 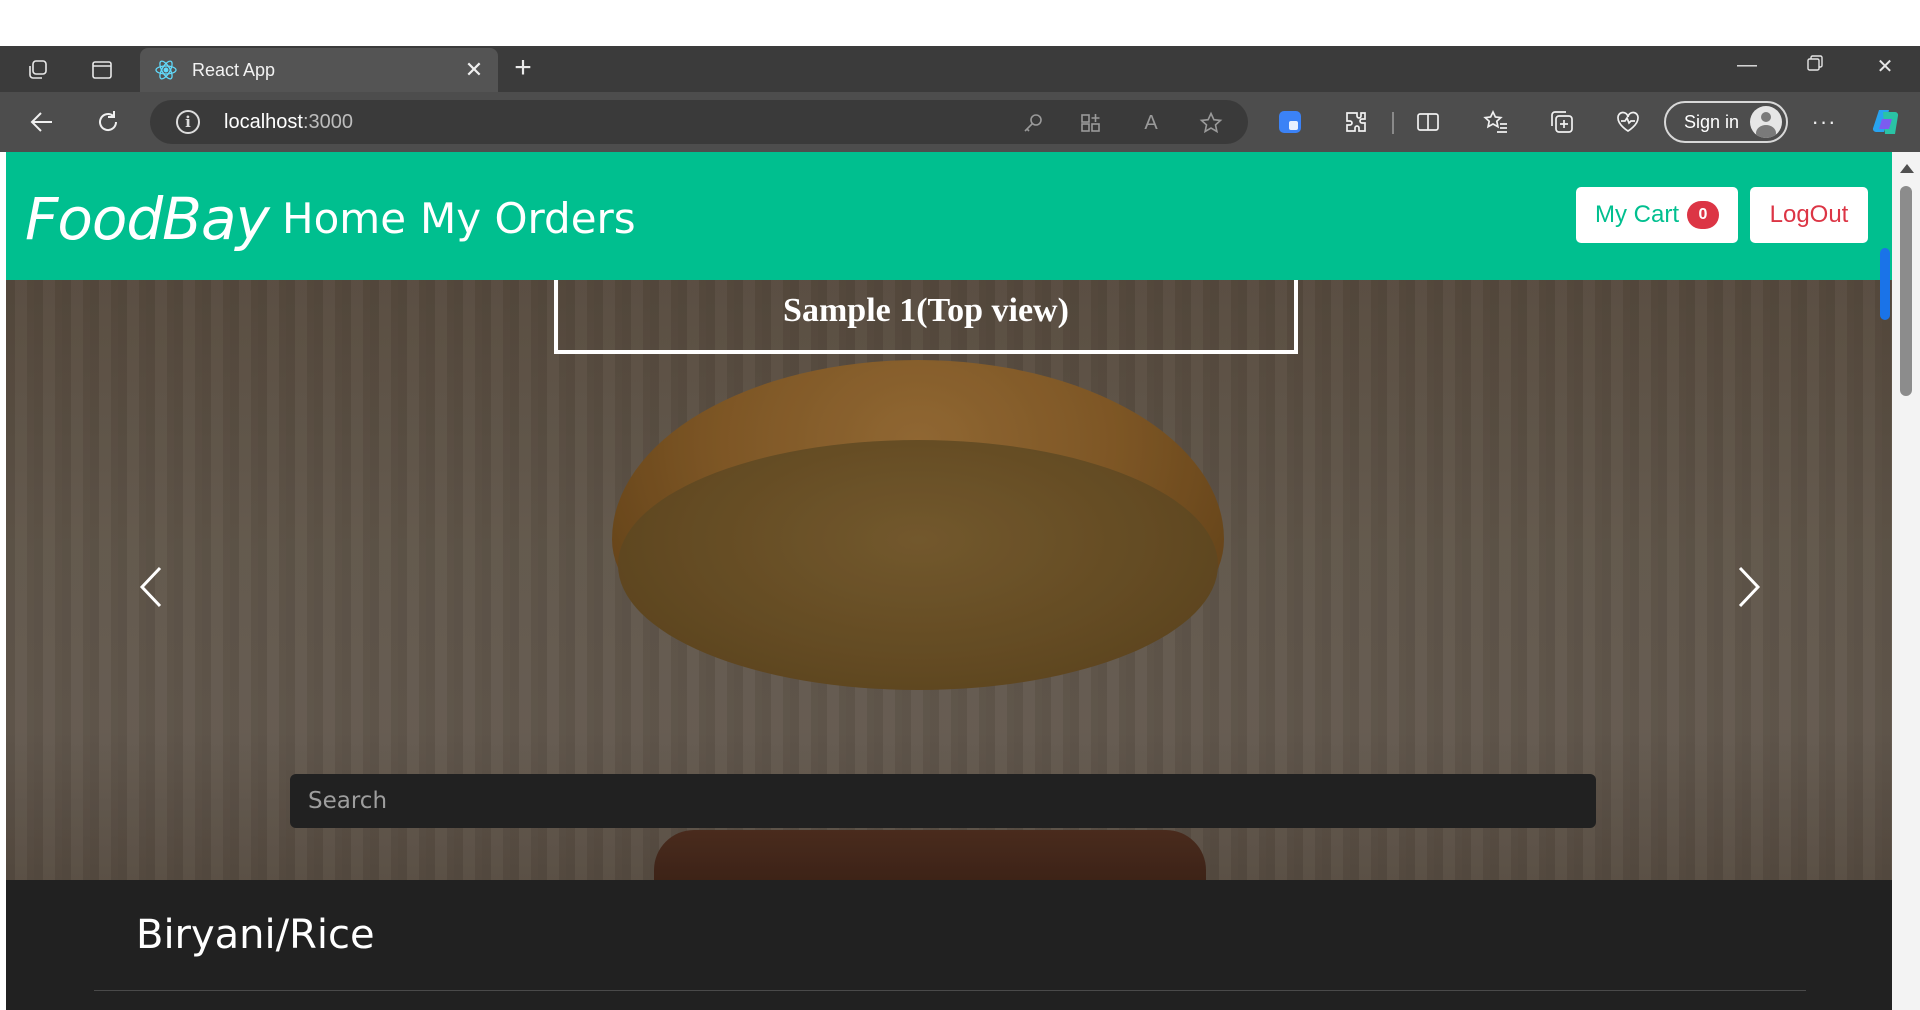 What do you see at coordinates (263, 122) in the screenshot?
I see `url-host: localhost` at bounding box center [263, 122].